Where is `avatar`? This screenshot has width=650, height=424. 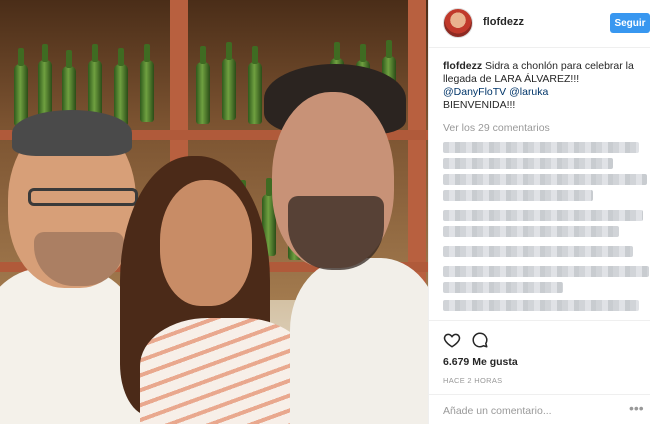 avatar is located at coordinates (458, 23).